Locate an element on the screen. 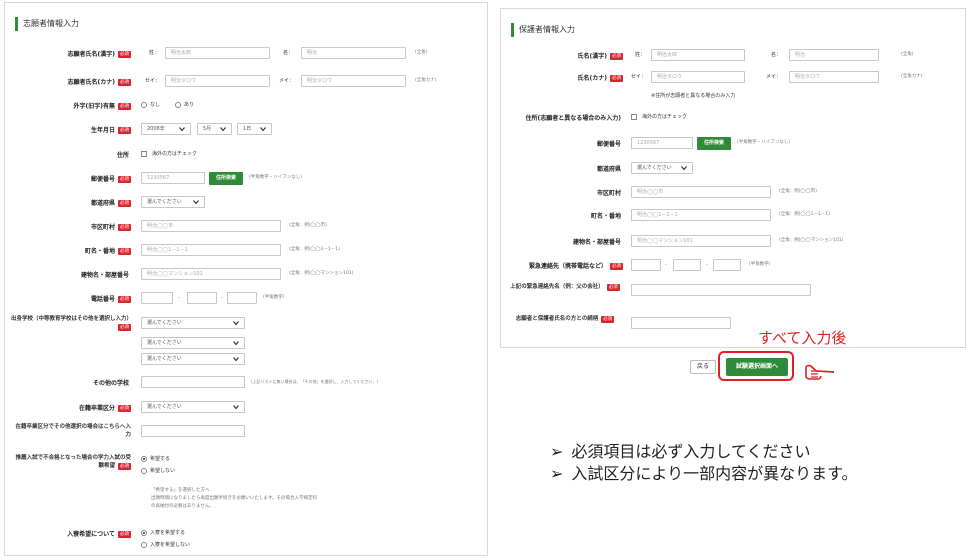 This screenshot has height=560, width=970. hope-yes-radio is located at coordinates (144, 459).